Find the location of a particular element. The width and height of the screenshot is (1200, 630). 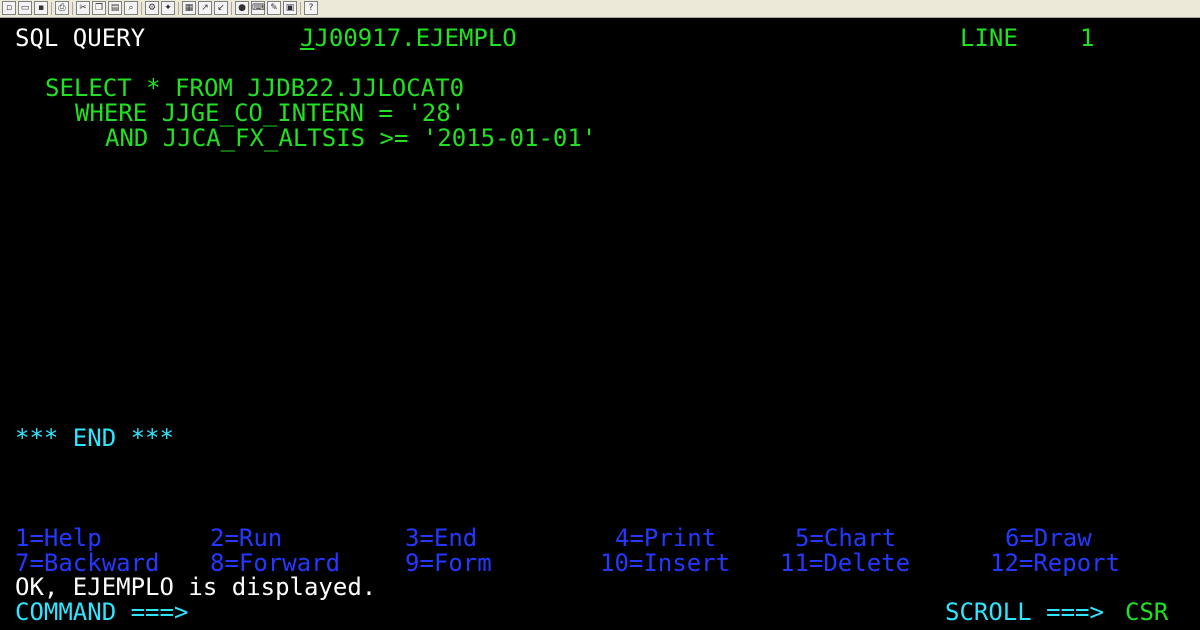

save-icon: ▪ is located at coordinates (41, 8).